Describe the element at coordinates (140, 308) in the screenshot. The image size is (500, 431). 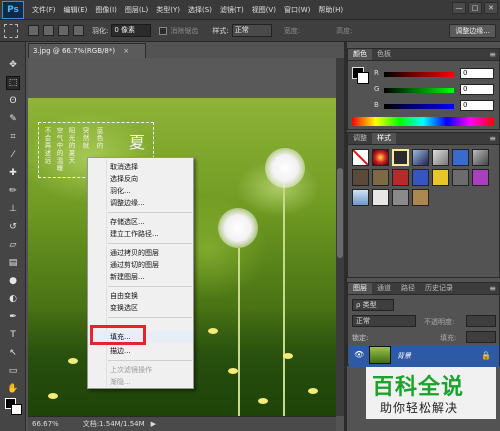
I see `menu-item-transform-selection: 变换选区` at that location.